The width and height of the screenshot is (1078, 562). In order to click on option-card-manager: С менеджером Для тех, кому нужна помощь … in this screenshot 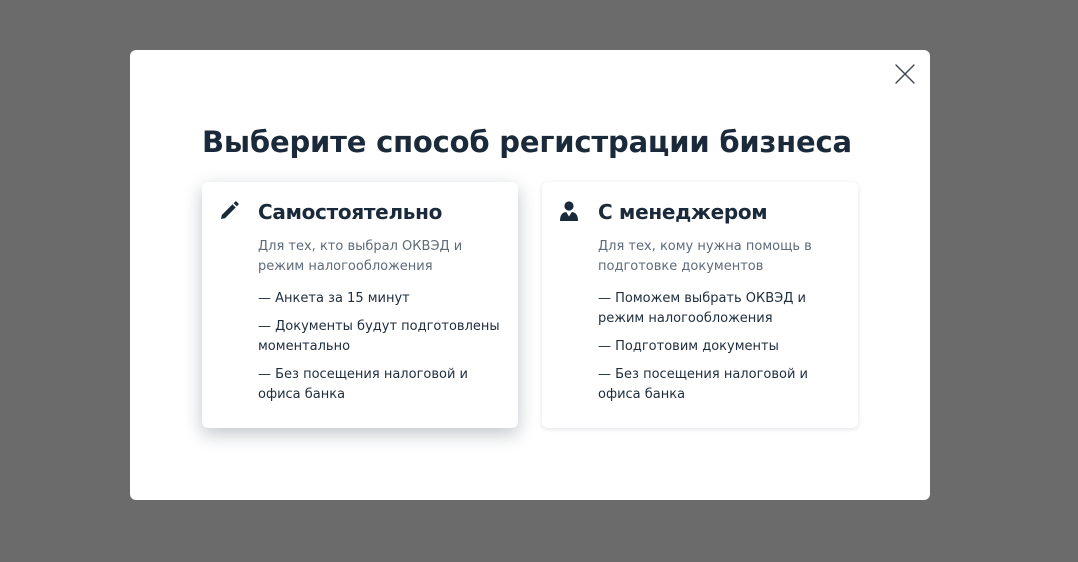, I will do `click(700, 305)`.